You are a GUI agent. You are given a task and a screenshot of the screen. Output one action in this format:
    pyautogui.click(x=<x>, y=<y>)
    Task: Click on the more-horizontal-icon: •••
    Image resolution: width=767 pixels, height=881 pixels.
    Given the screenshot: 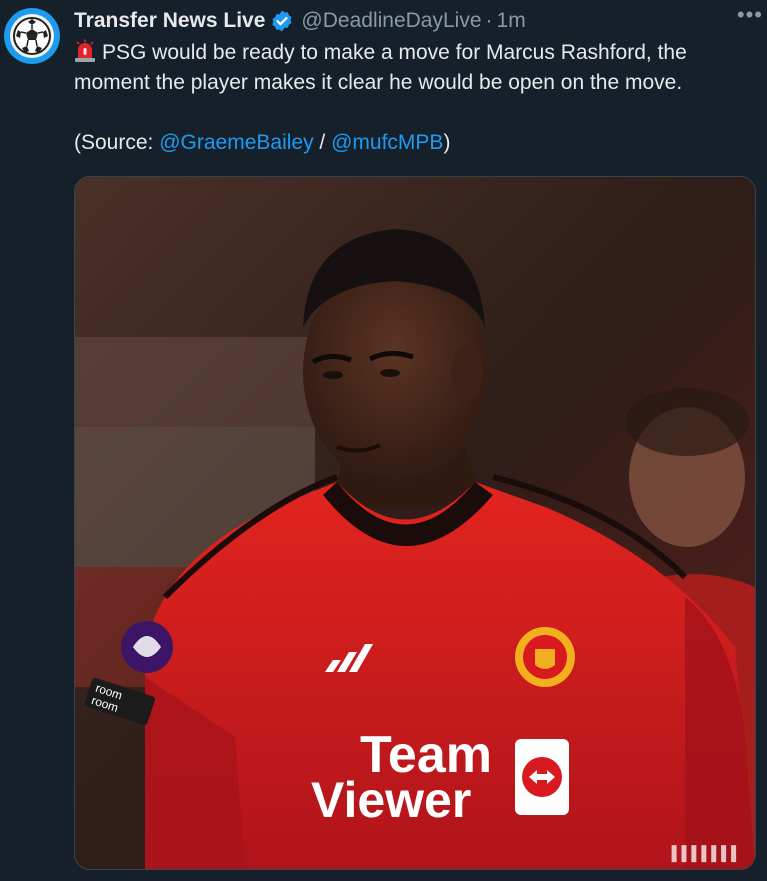 What is the action you would take?
    pyautogui.click(x=750, y=15)
    